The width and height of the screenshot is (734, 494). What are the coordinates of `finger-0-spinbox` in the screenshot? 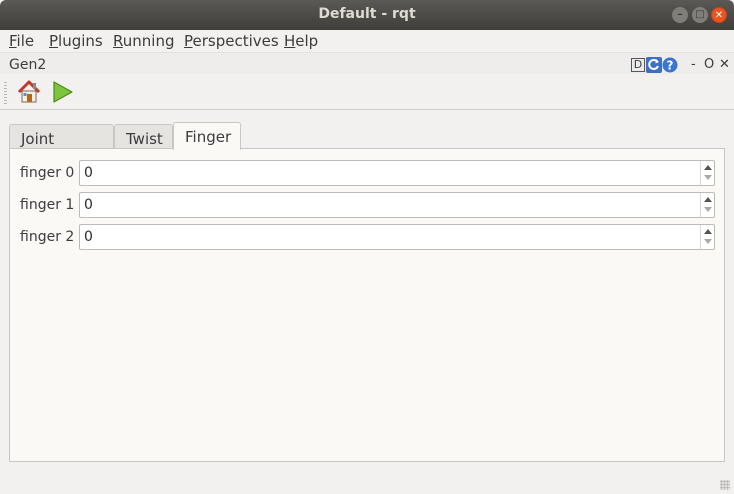 It's located at (397, 173).